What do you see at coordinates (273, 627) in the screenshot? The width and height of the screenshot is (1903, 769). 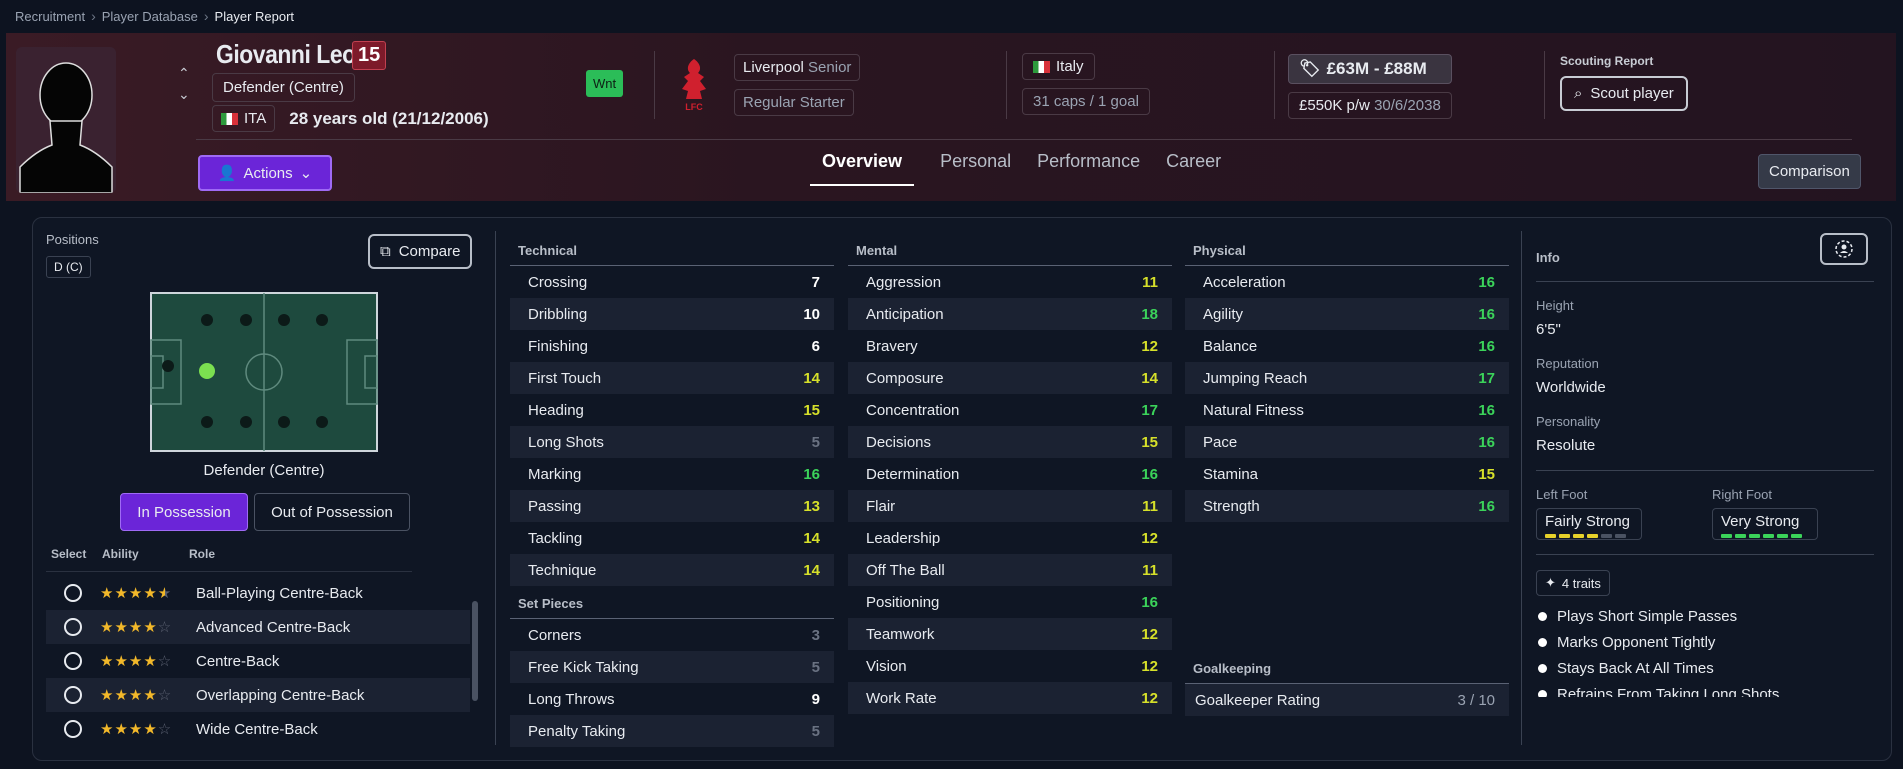 I see `role-name: Advanced Centre-Back` at bounding box center [273, 627].